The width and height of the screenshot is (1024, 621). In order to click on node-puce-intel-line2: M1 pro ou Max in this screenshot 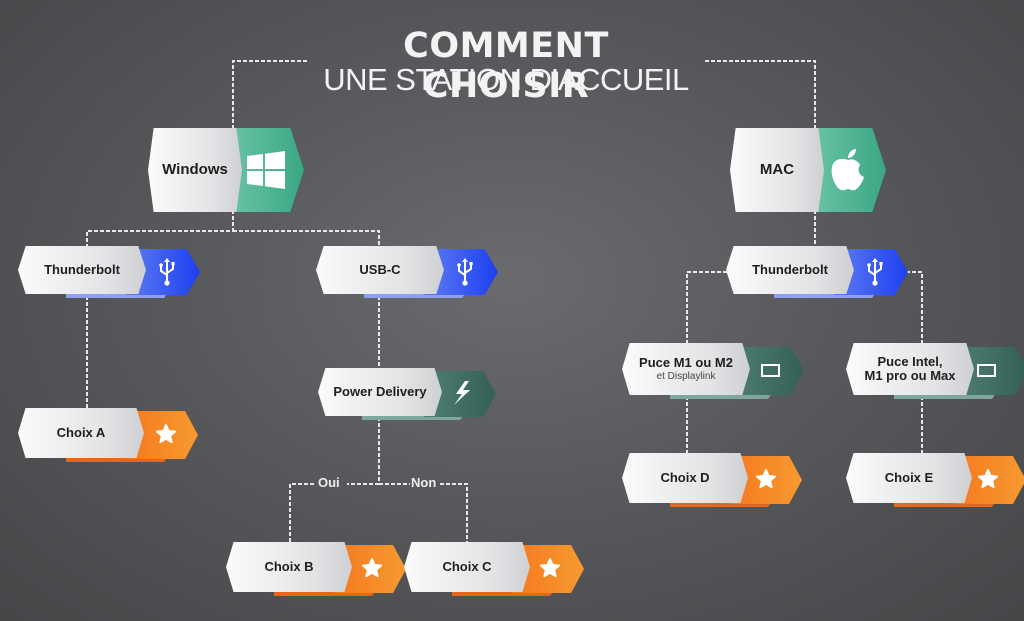, I will do `click(910, 375)`.